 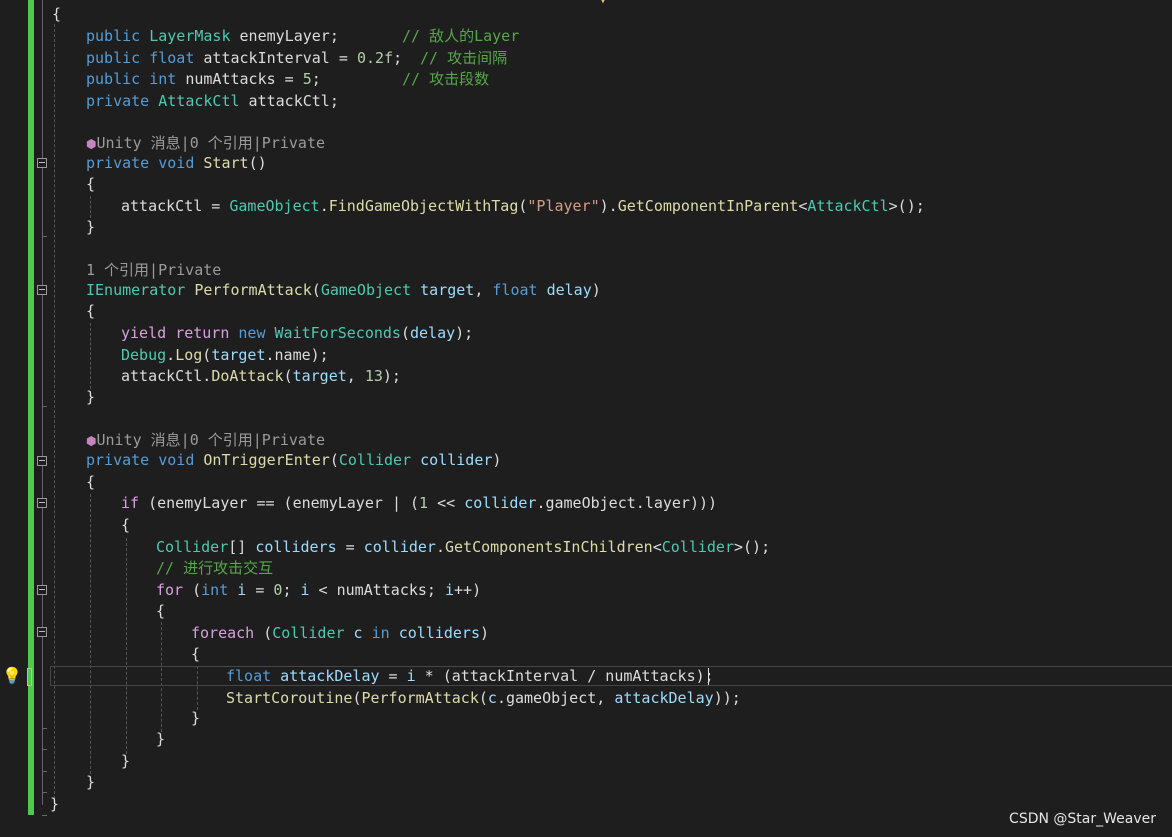 I want to click on fold-toggle-on-trigger-enter, so click(x=42, y=461).